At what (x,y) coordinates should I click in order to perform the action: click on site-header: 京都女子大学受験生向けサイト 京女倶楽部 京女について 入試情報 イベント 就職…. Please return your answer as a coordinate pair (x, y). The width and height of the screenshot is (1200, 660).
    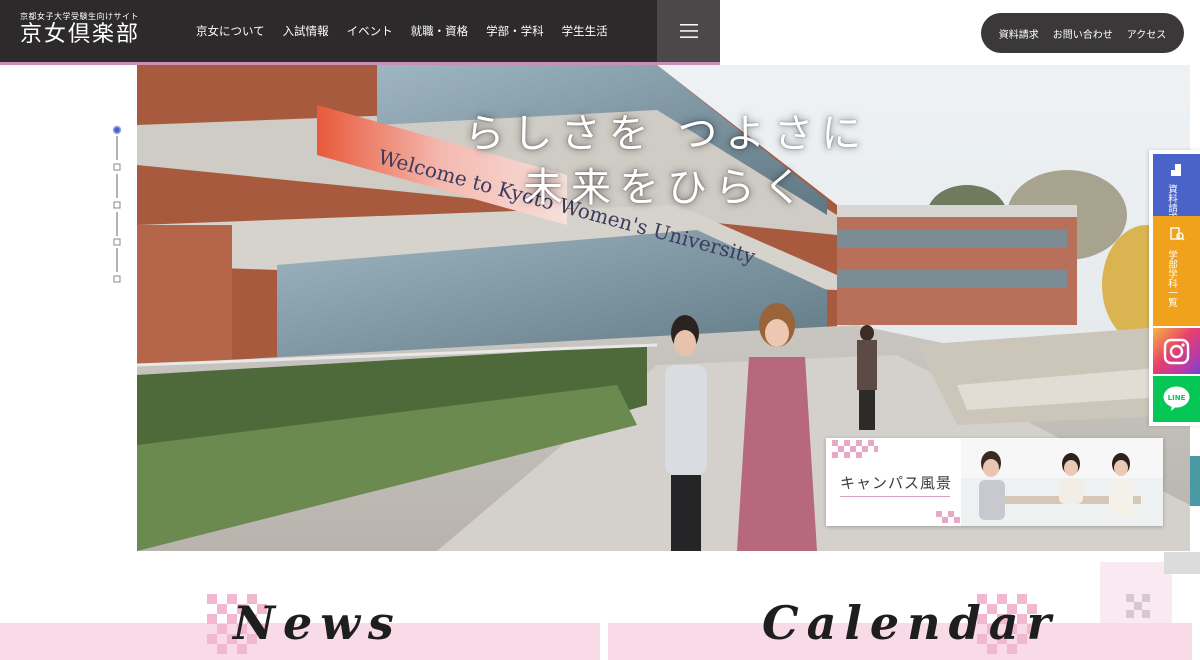
    Looking at the image, I should click on (360, 32).